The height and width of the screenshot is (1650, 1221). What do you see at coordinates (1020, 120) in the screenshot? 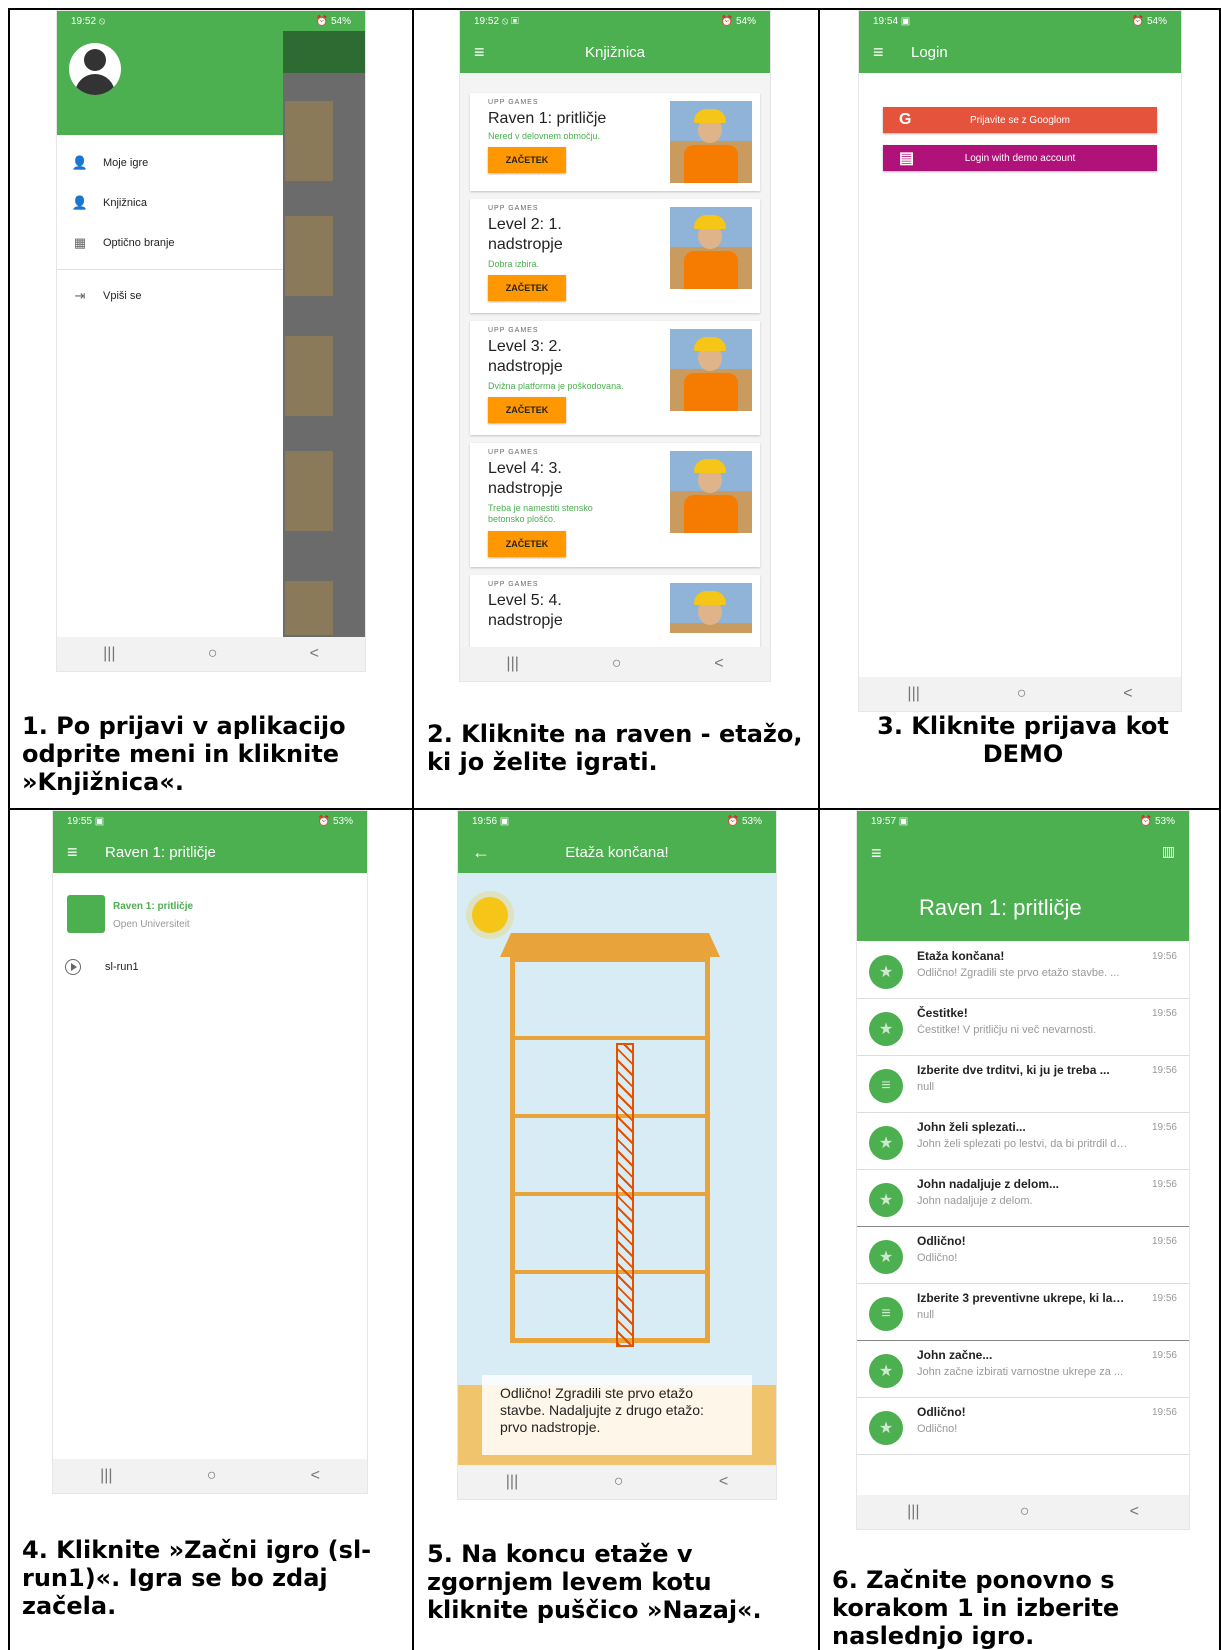
I see `google-login-button: G Prijavite se z Googlom` at bounding box center [1020, 120].